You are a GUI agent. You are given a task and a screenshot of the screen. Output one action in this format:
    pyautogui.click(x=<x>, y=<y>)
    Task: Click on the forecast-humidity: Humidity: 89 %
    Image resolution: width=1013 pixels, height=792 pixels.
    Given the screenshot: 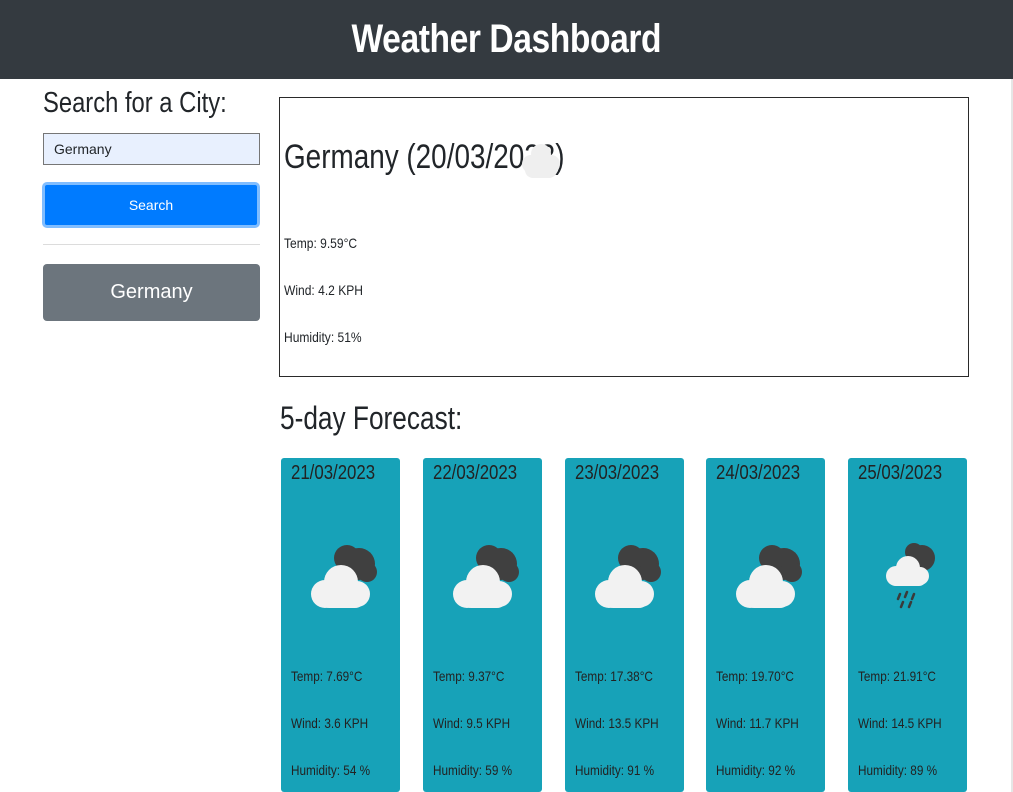 What is the action you would take?
    pyautogui.click(x=898, y=770)
    